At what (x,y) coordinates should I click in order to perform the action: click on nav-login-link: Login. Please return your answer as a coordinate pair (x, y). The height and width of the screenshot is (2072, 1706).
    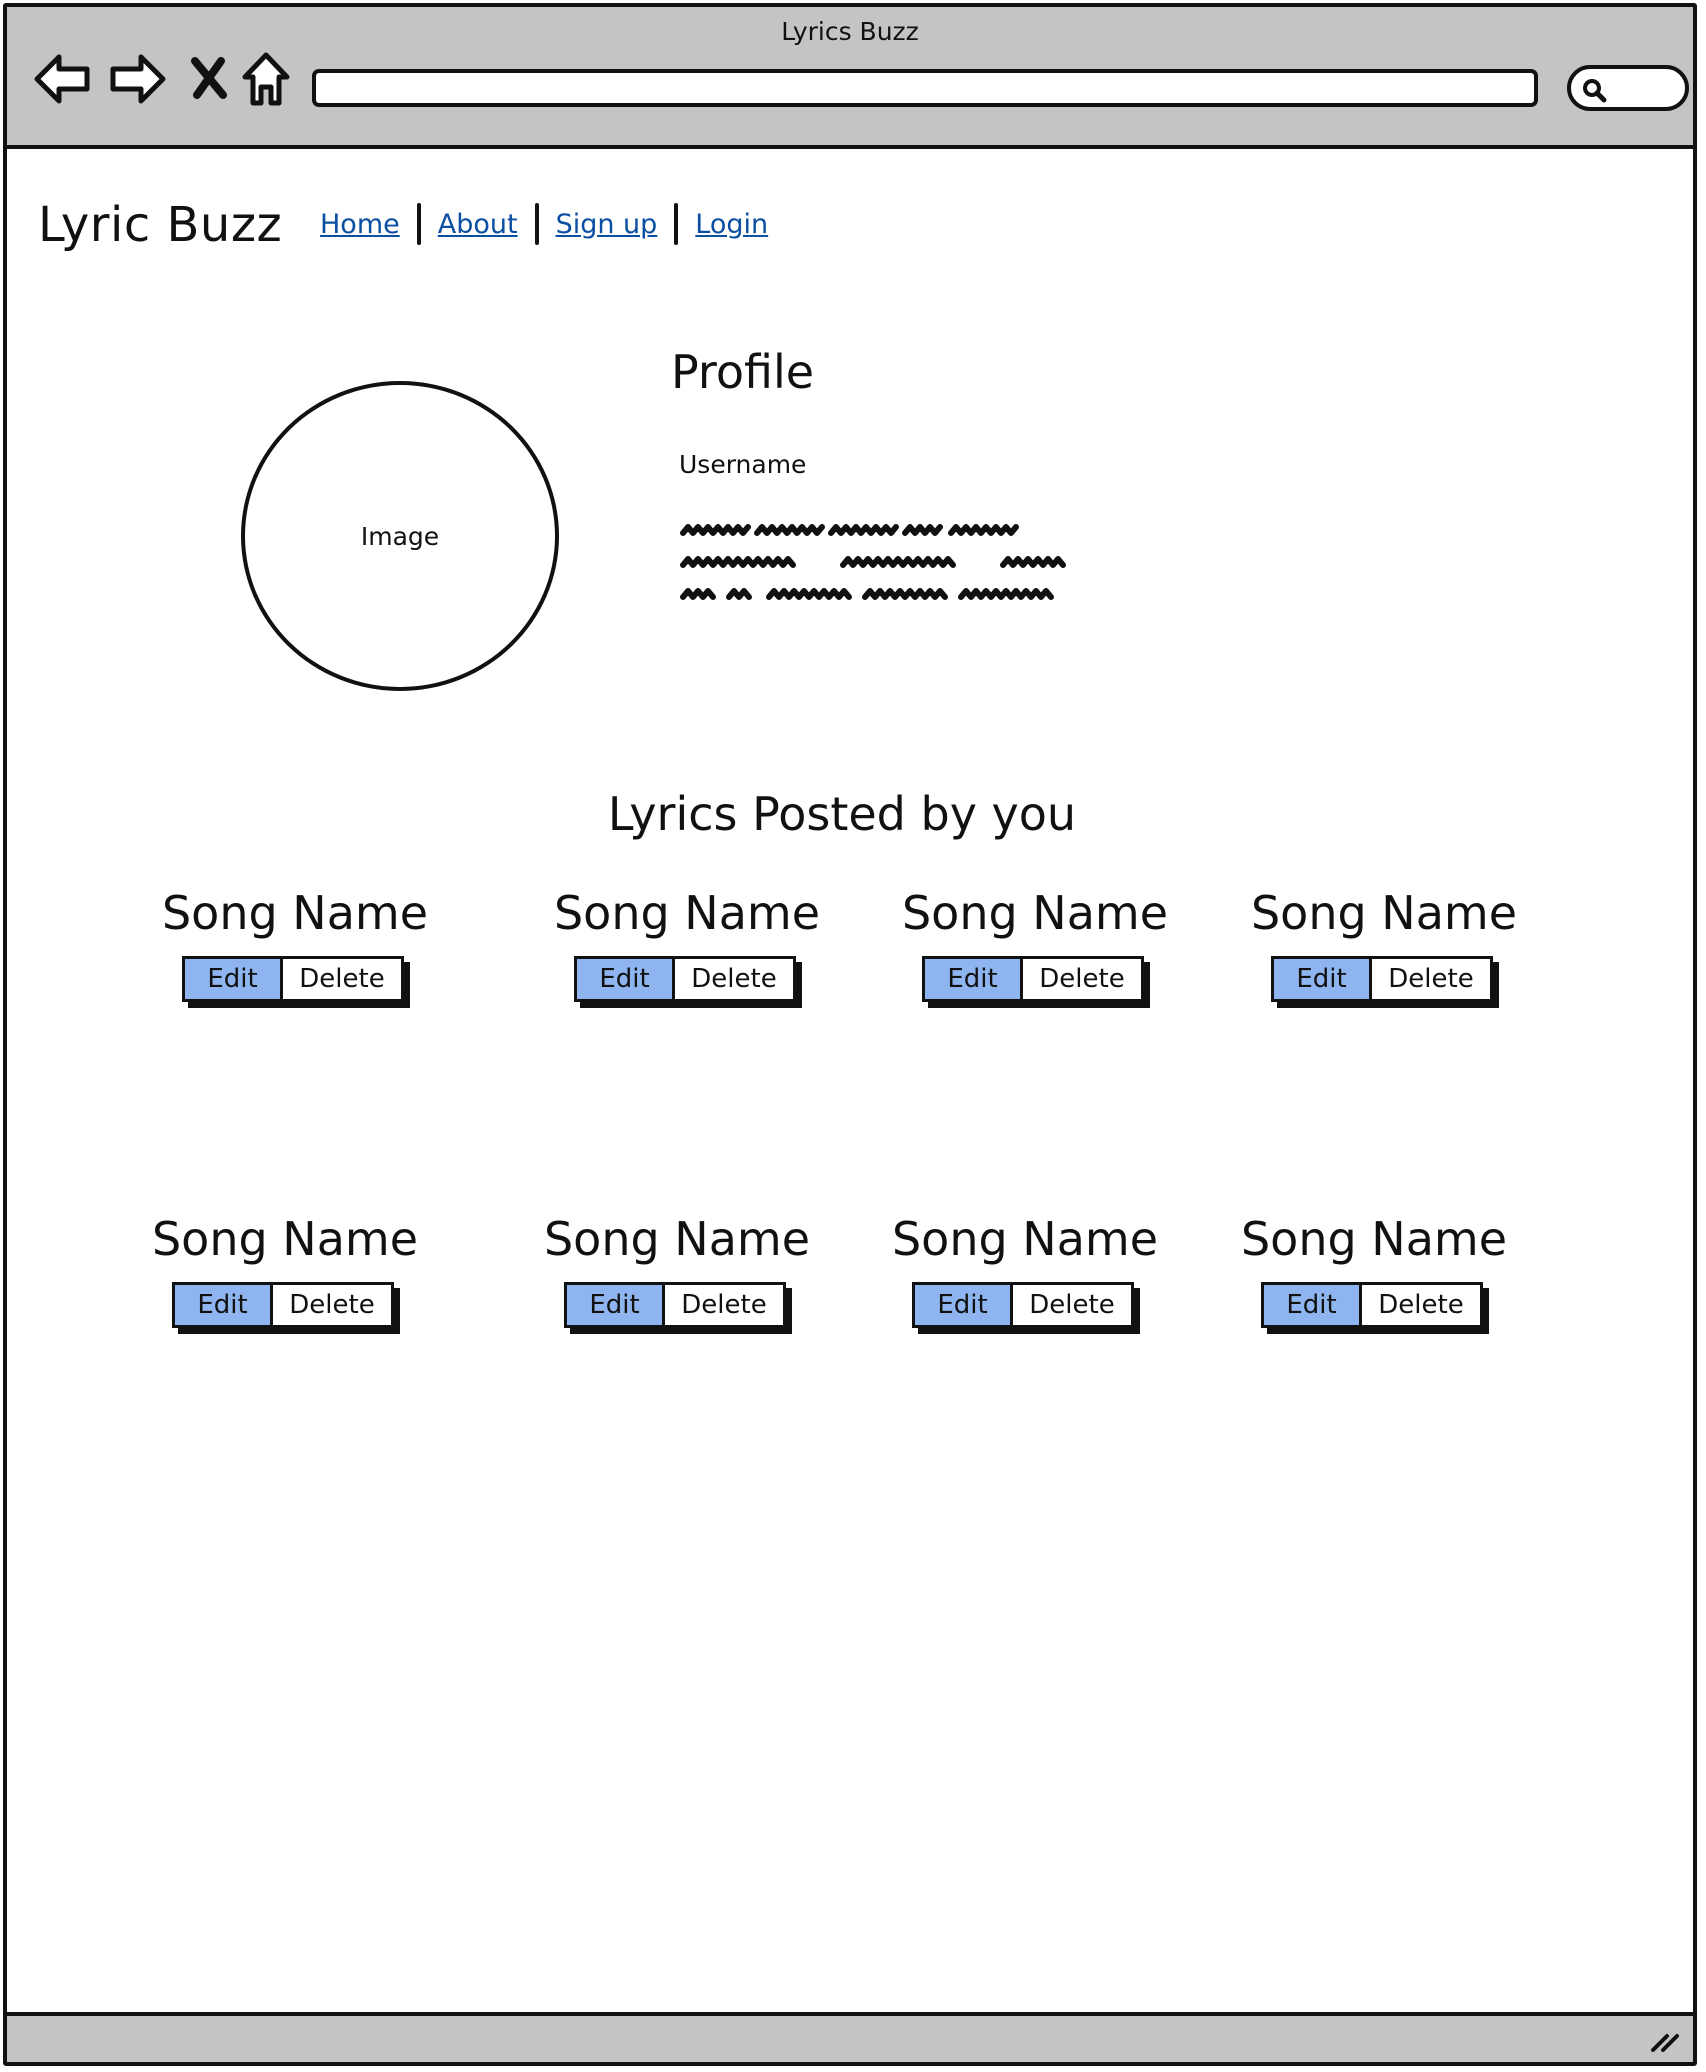
    Looking at the image, I should click on (731, 224).